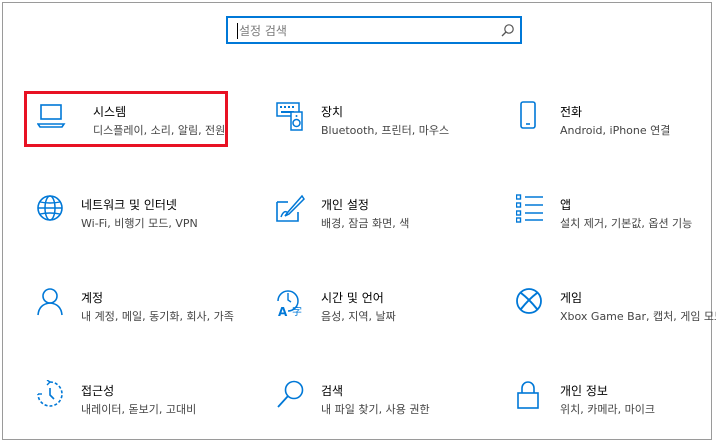 This screenshot has height=444, width=716. What do you see at coordinates (291, 116) in the screenshot?
I see `devices-icon` at bounding box center [291, 116].